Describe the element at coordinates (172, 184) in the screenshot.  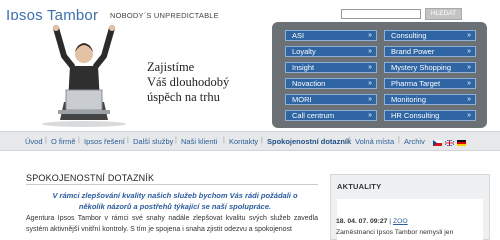
I see `title-divider` at that location.